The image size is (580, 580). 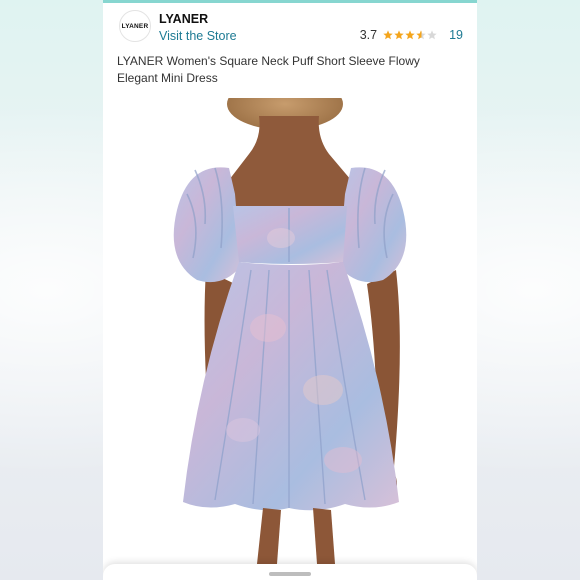 What do you see at coordinates (432, 35) in the screenshot?
I see `star-empty-icon` at bounding box center [432, 35].